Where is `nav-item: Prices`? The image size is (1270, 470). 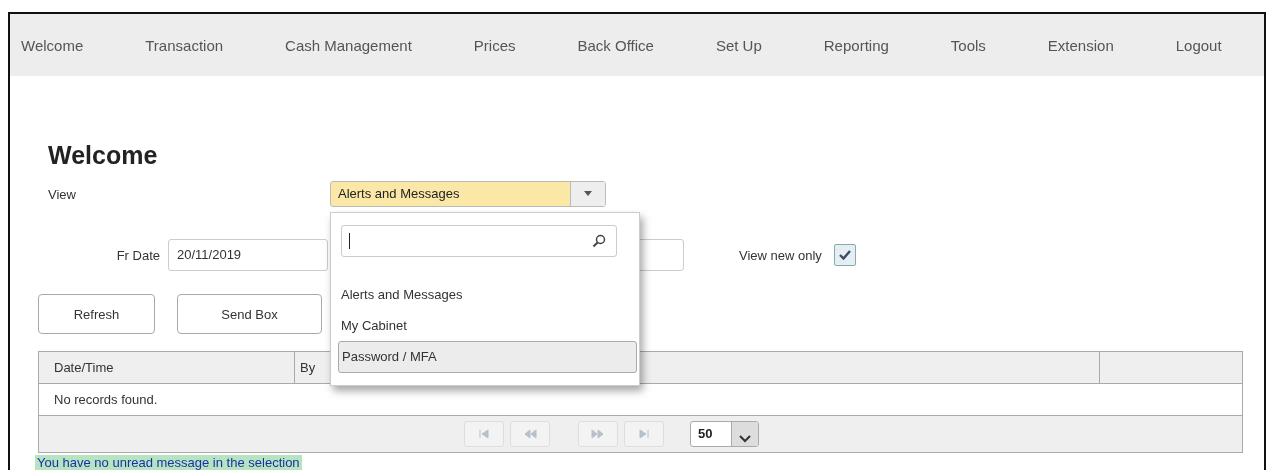 nav-item: Prices is located at coordinates (494, 45).